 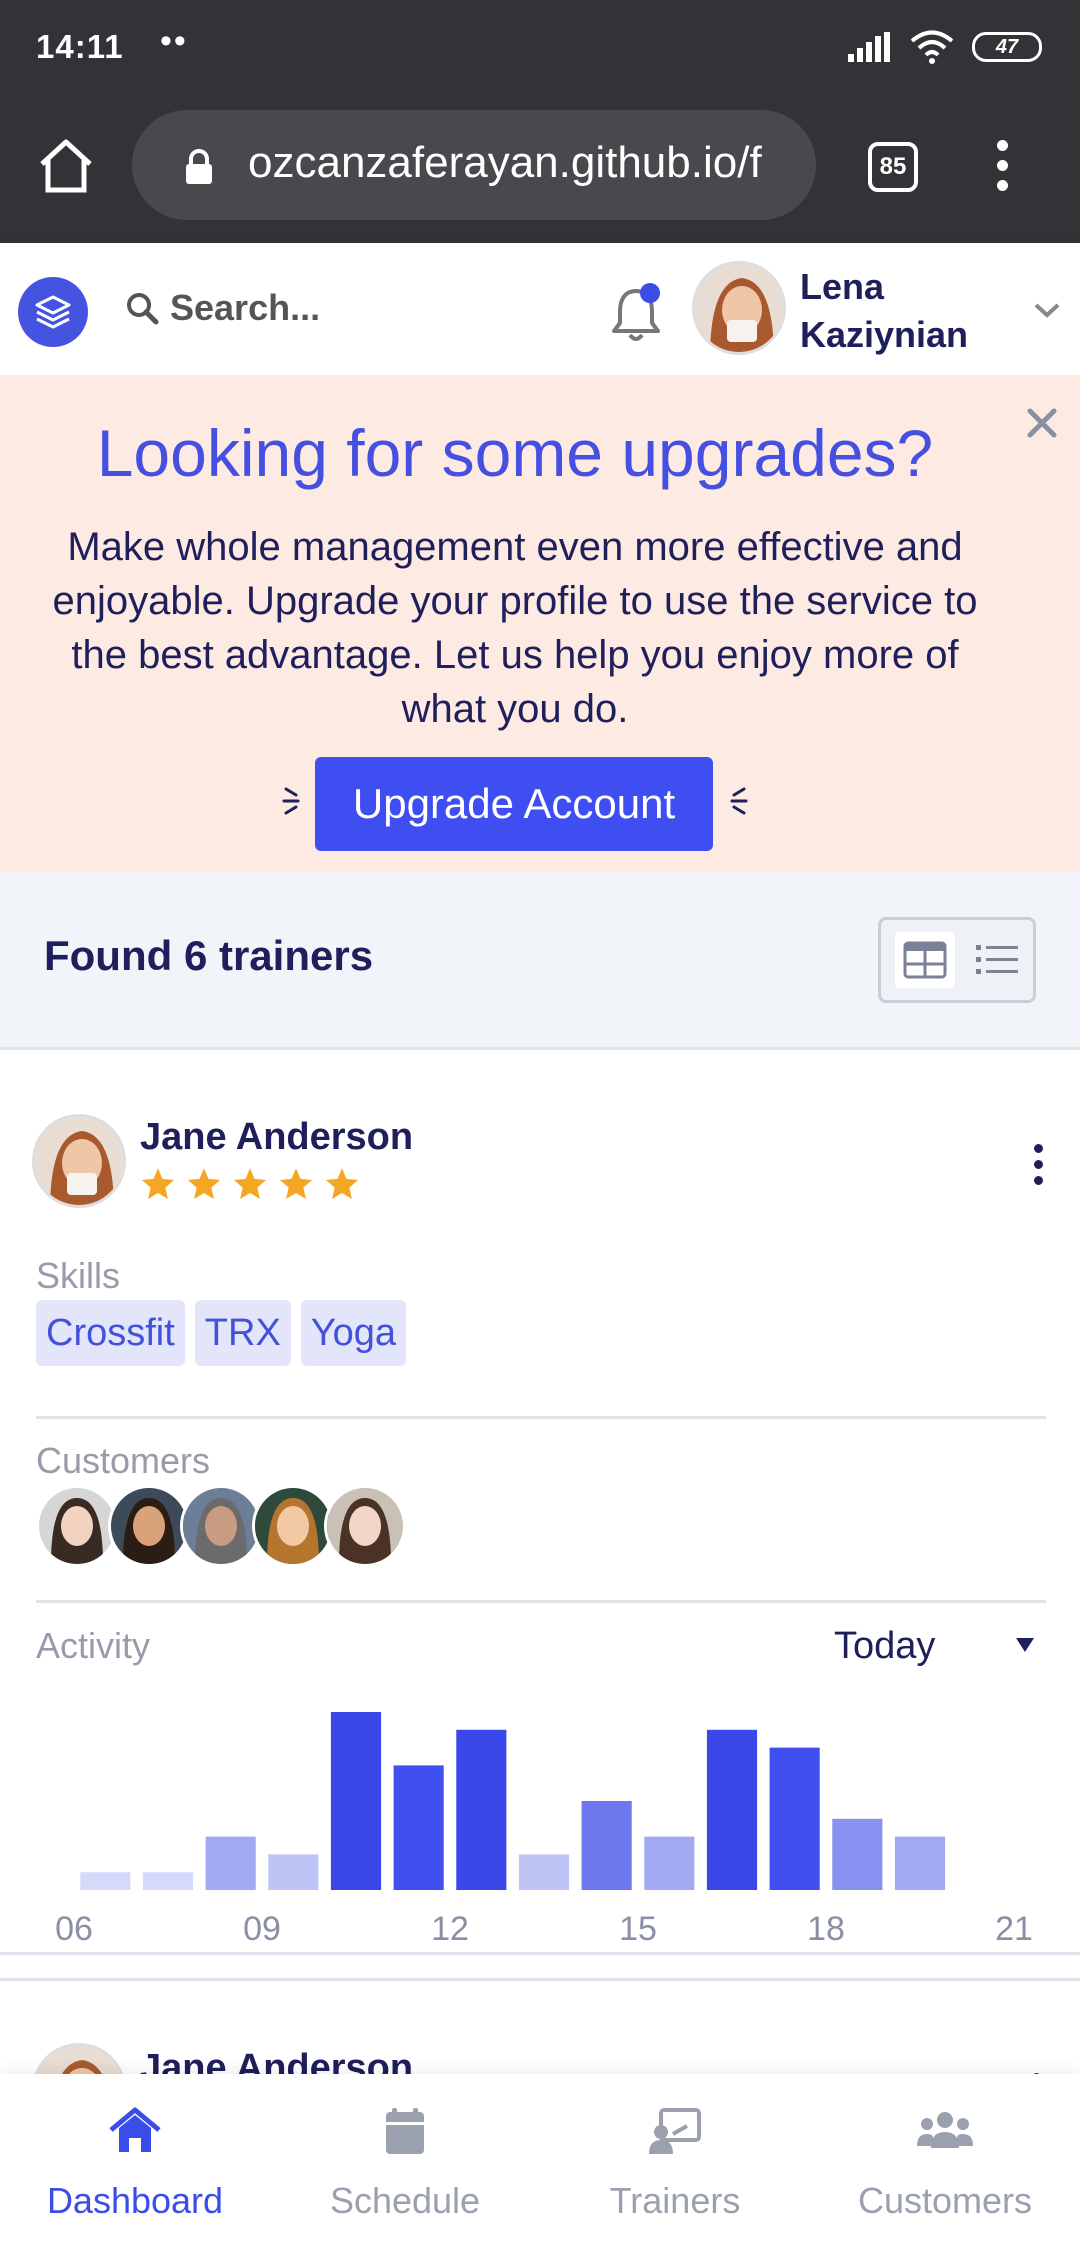 What do you see at coordinates (1002, 168) in the screenshot?
I see `browser-menu-icon` at bounding box center [1002, 168].